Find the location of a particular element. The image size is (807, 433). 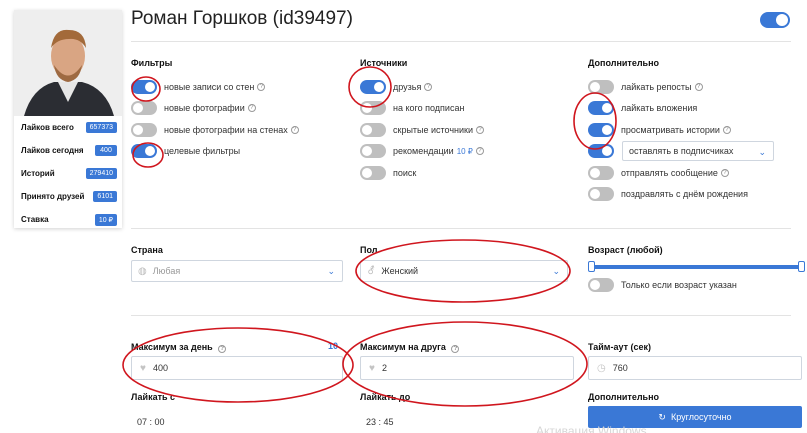

stat-today-likes: Лайков сегодня 400 is located at coordinates (68, 150).